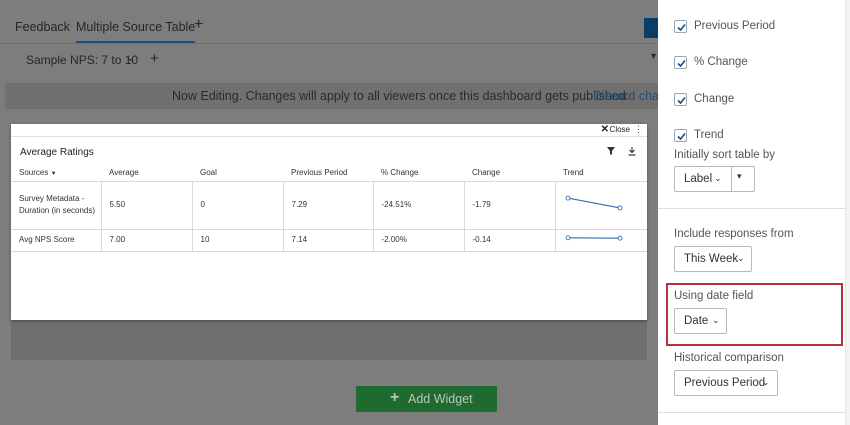 This screenshot has height=425, width=850. Describe the element at coordinates (329, 130) in the screenshot. I see `card-topbar: ✕ Close ⋮` at that location.